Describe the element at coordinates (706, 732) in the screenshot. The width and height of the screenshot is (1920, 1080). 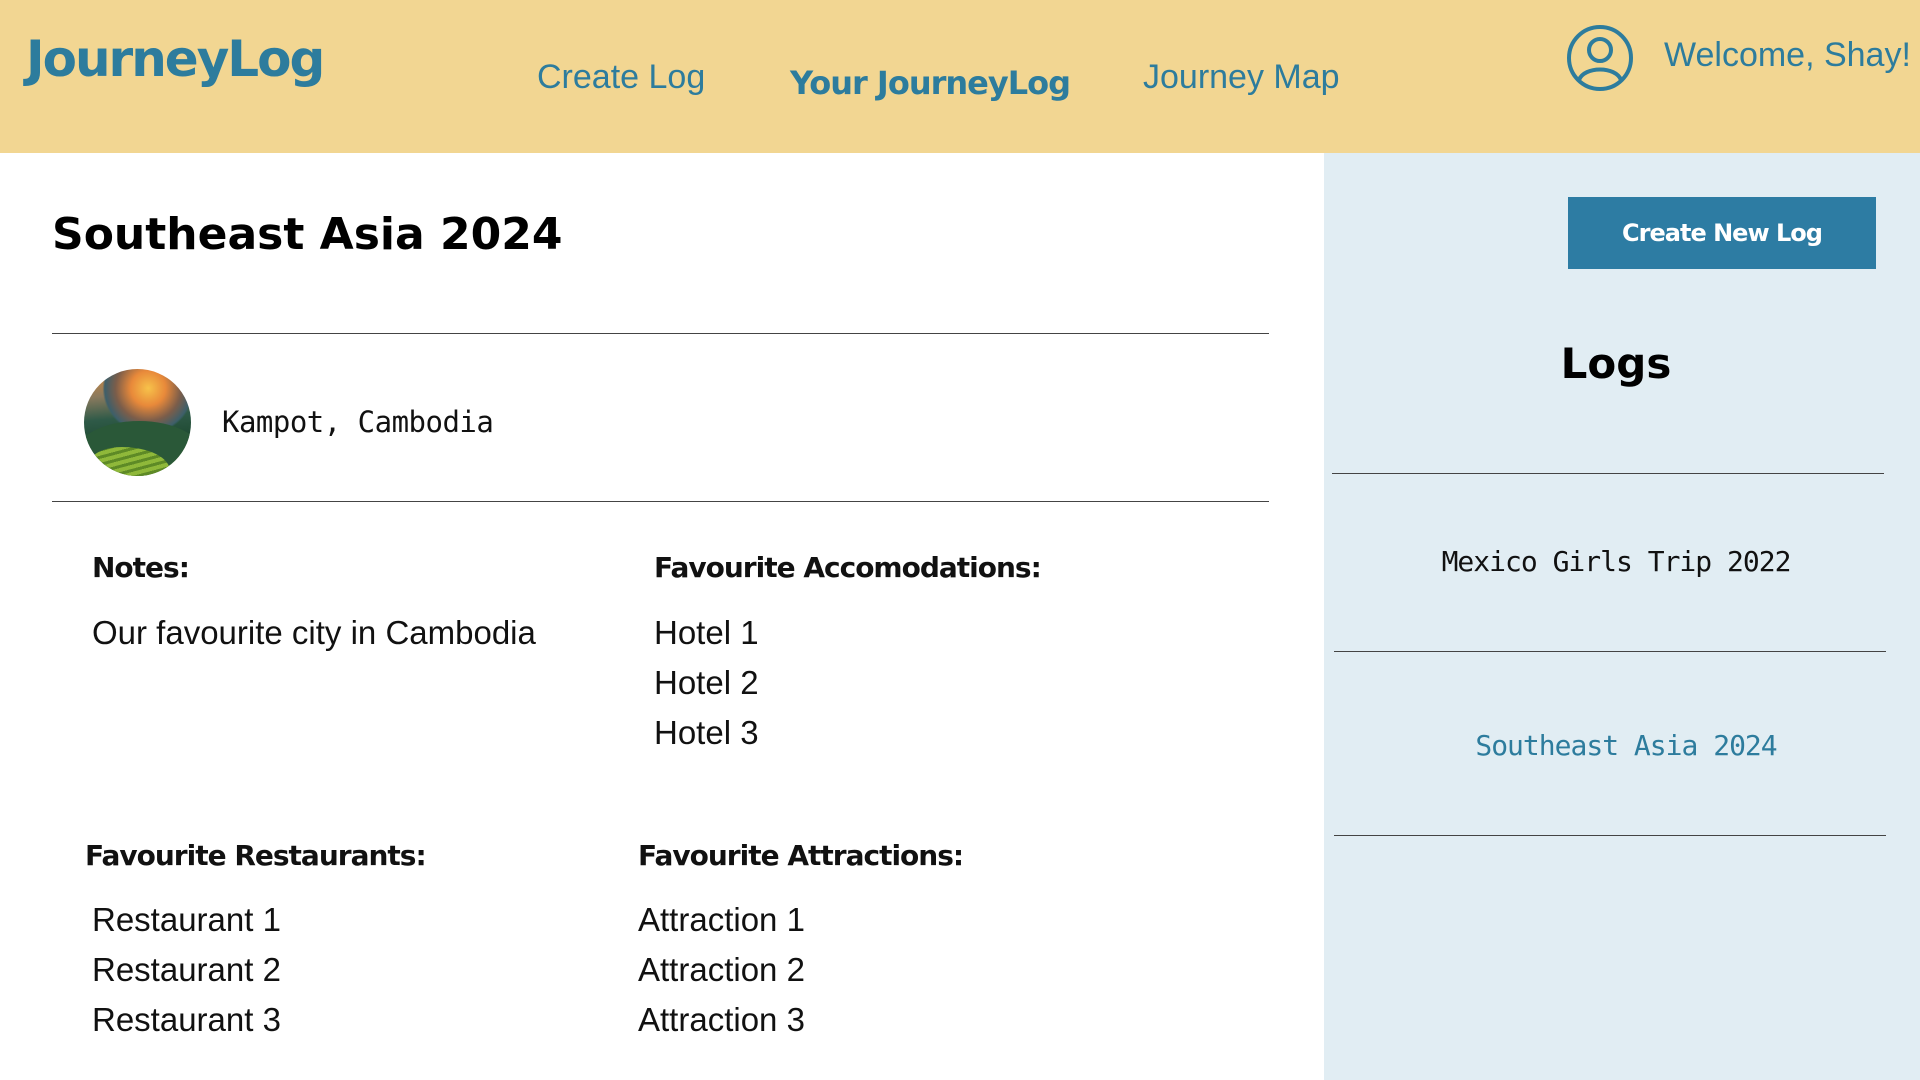
I see `list-item: Hotel 3` at that location.